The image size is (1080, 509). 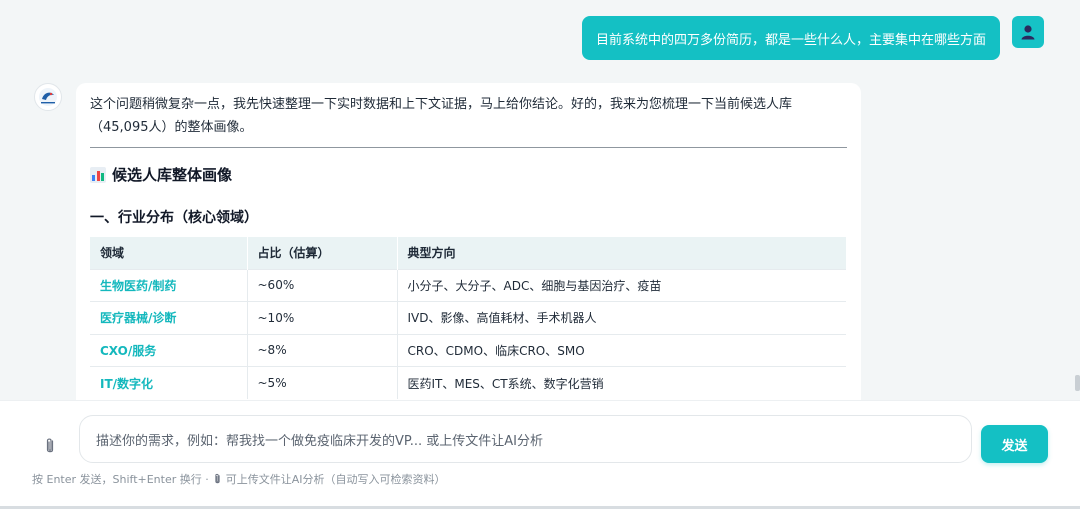 What do you see at coordinates (322, 285) in the screenshot?
I see `table-cell-share: ~60%` at bounding box center [322, 285].